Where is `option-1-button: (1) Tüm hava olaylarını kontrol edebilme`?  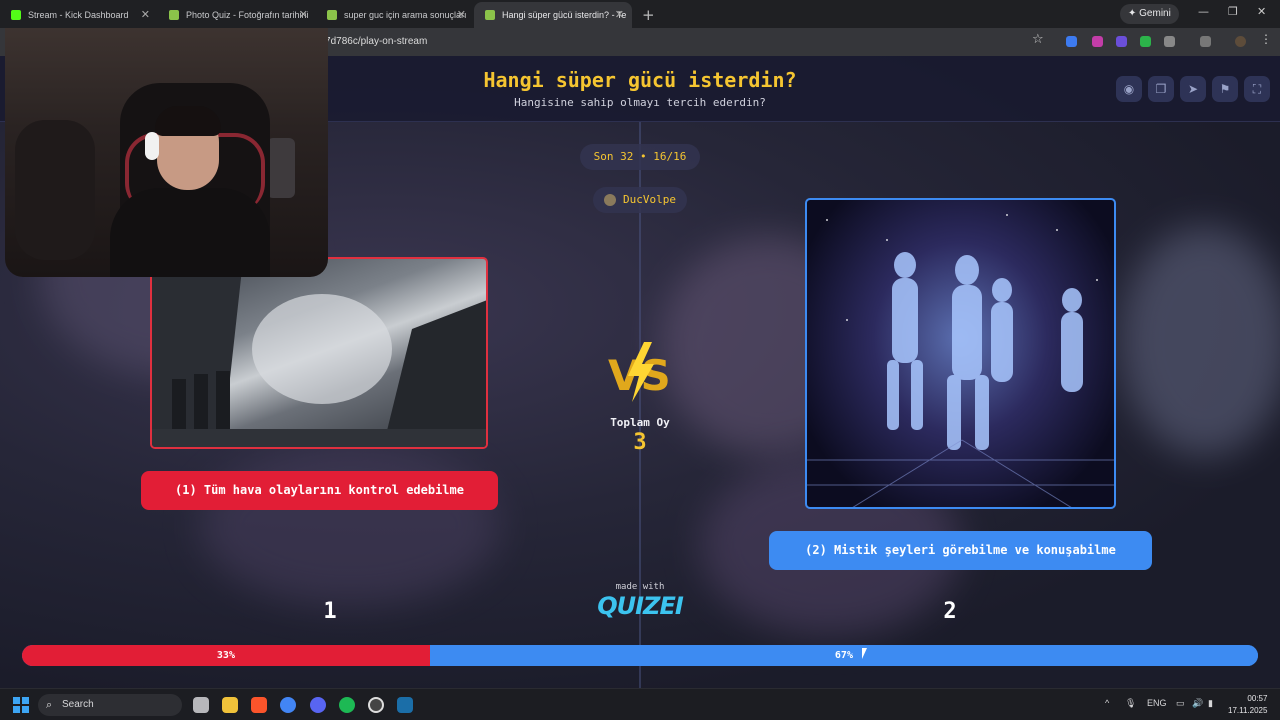 option-1-button: (1) Tüm hava olaylarını kontrol edebilme is located at coordinates (319, 490).